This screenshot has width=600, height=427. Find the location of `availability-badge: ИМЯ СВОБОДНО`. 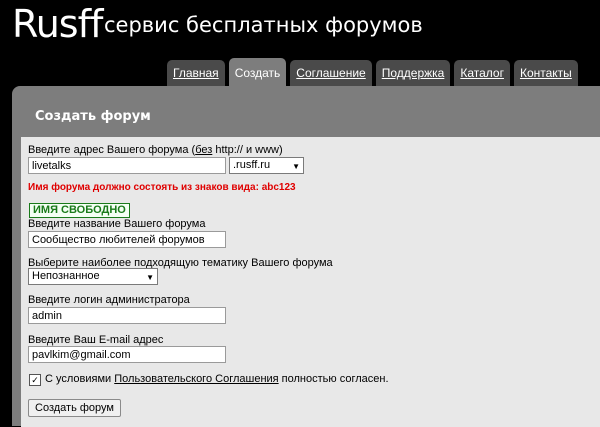

availability-badge: ИМЯ СВОБОДНО is located at coordinates (79, 210).